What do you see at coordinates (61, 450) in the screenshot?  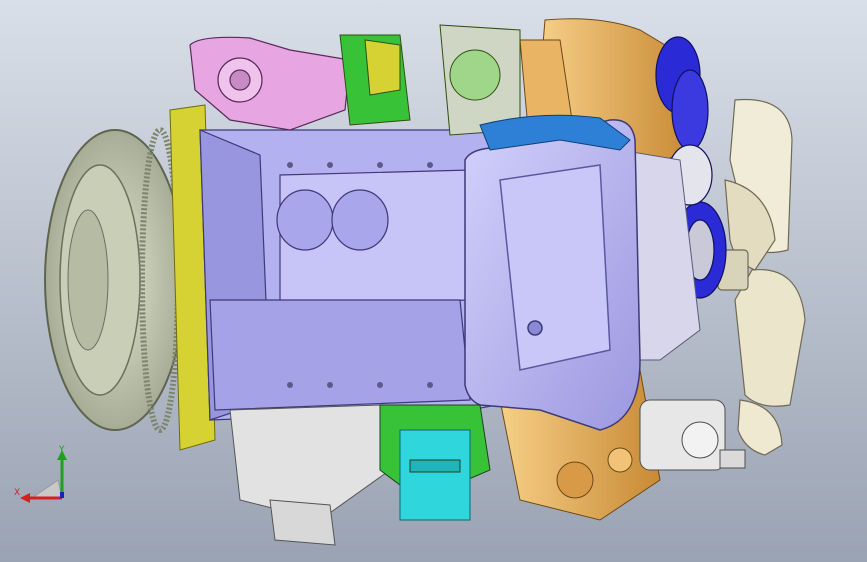 I see `y-axis-label: Y` at bounding box center [61, 450].